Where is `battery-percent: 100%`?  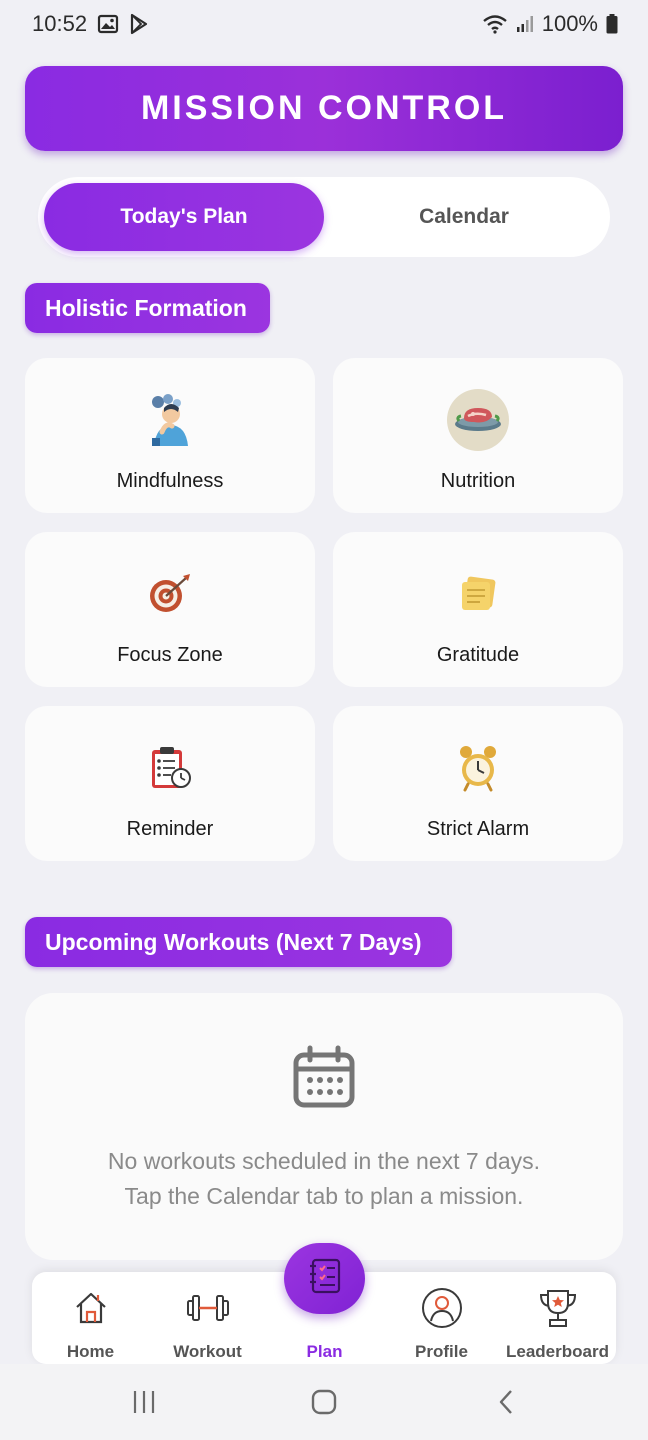
battery-percent: 100% is located at coordinates (569, 23).